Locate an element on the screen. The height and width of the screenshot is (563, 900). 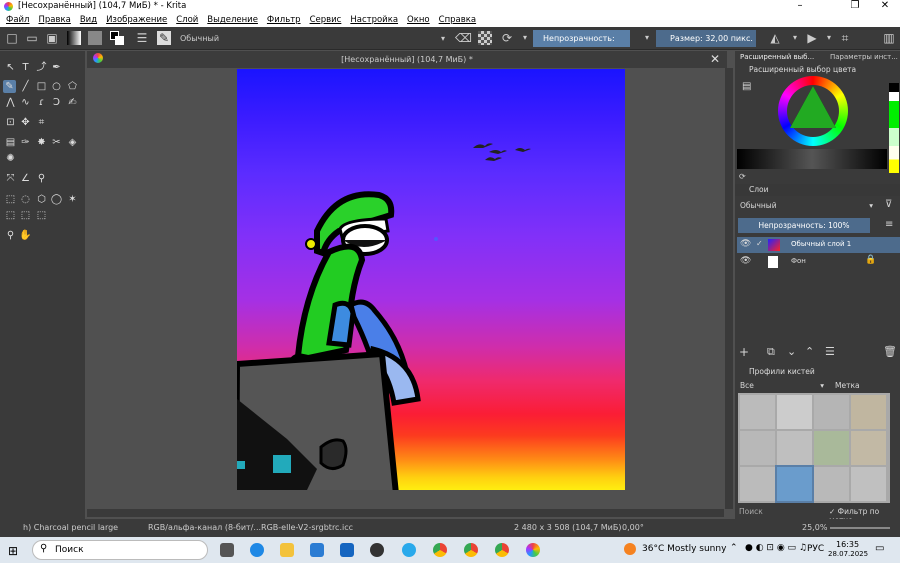
windows-start-icon: ⊞ is located at coordinates (13, 551).